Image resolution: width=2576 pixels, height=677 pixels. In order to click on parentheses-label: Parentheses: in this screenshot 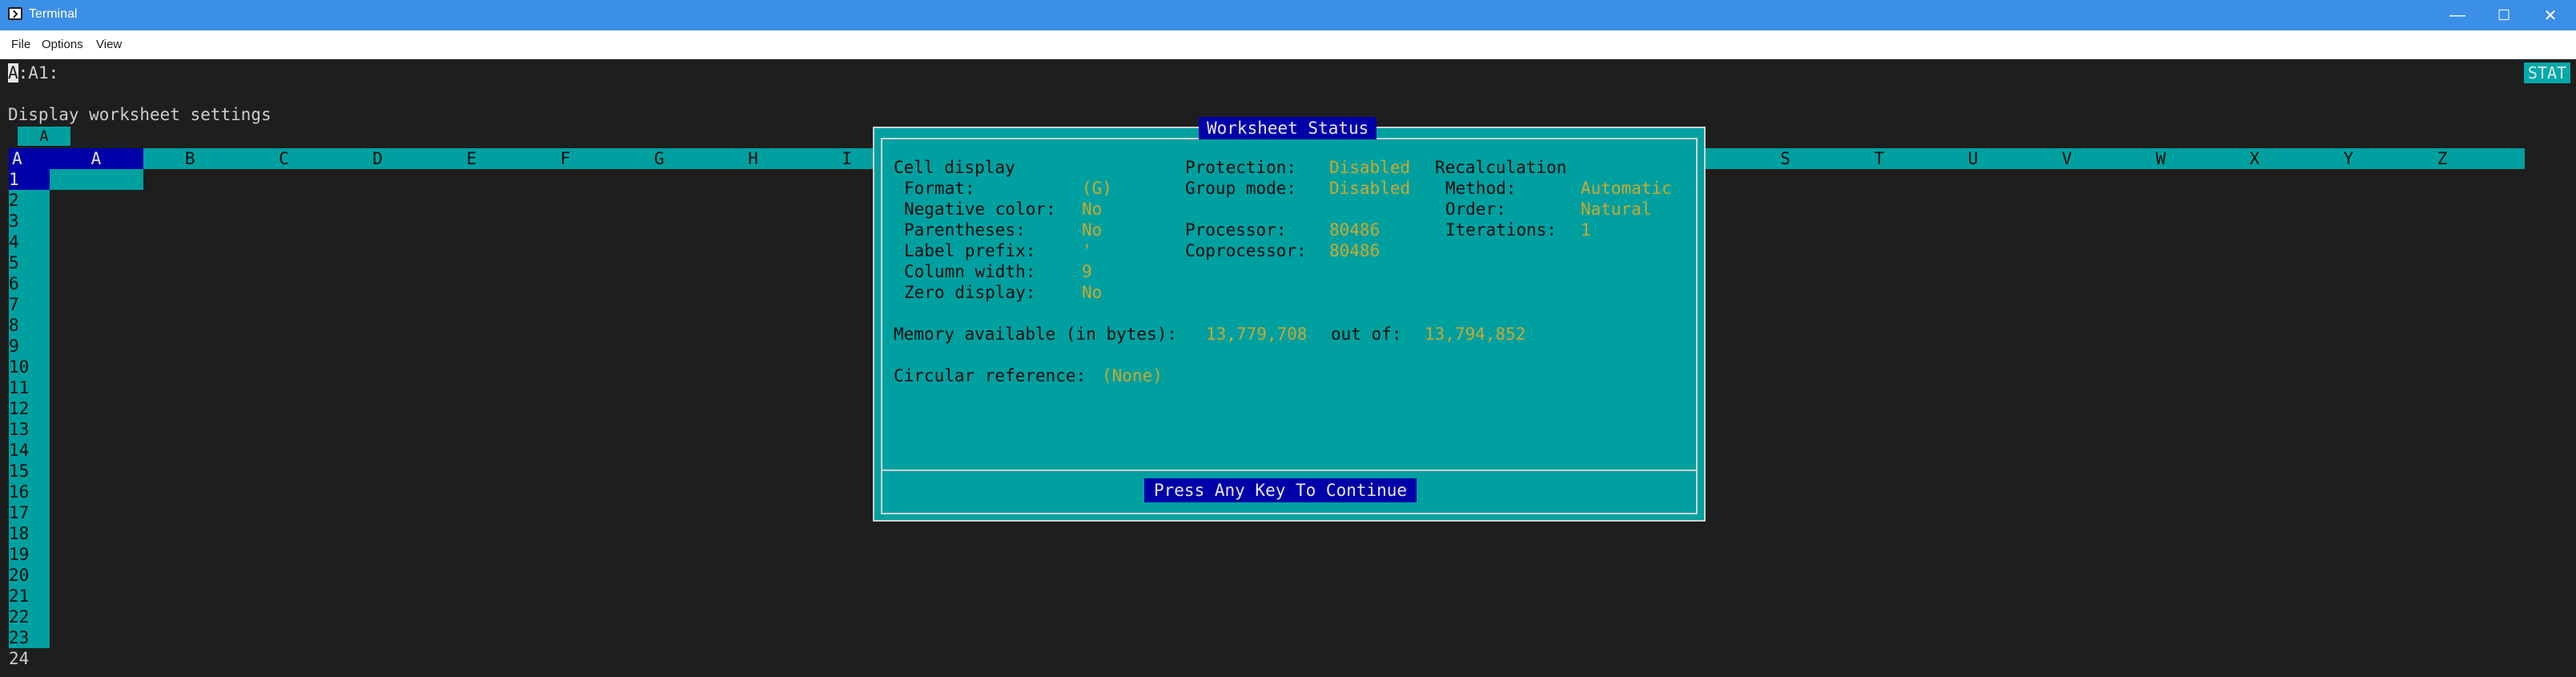, I will do `click(965, 230)`.